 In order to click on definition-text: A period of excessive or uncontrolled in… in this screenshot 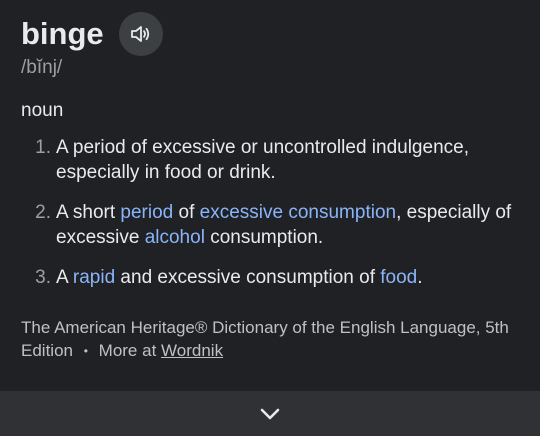, I will do `click(262, 160)`.